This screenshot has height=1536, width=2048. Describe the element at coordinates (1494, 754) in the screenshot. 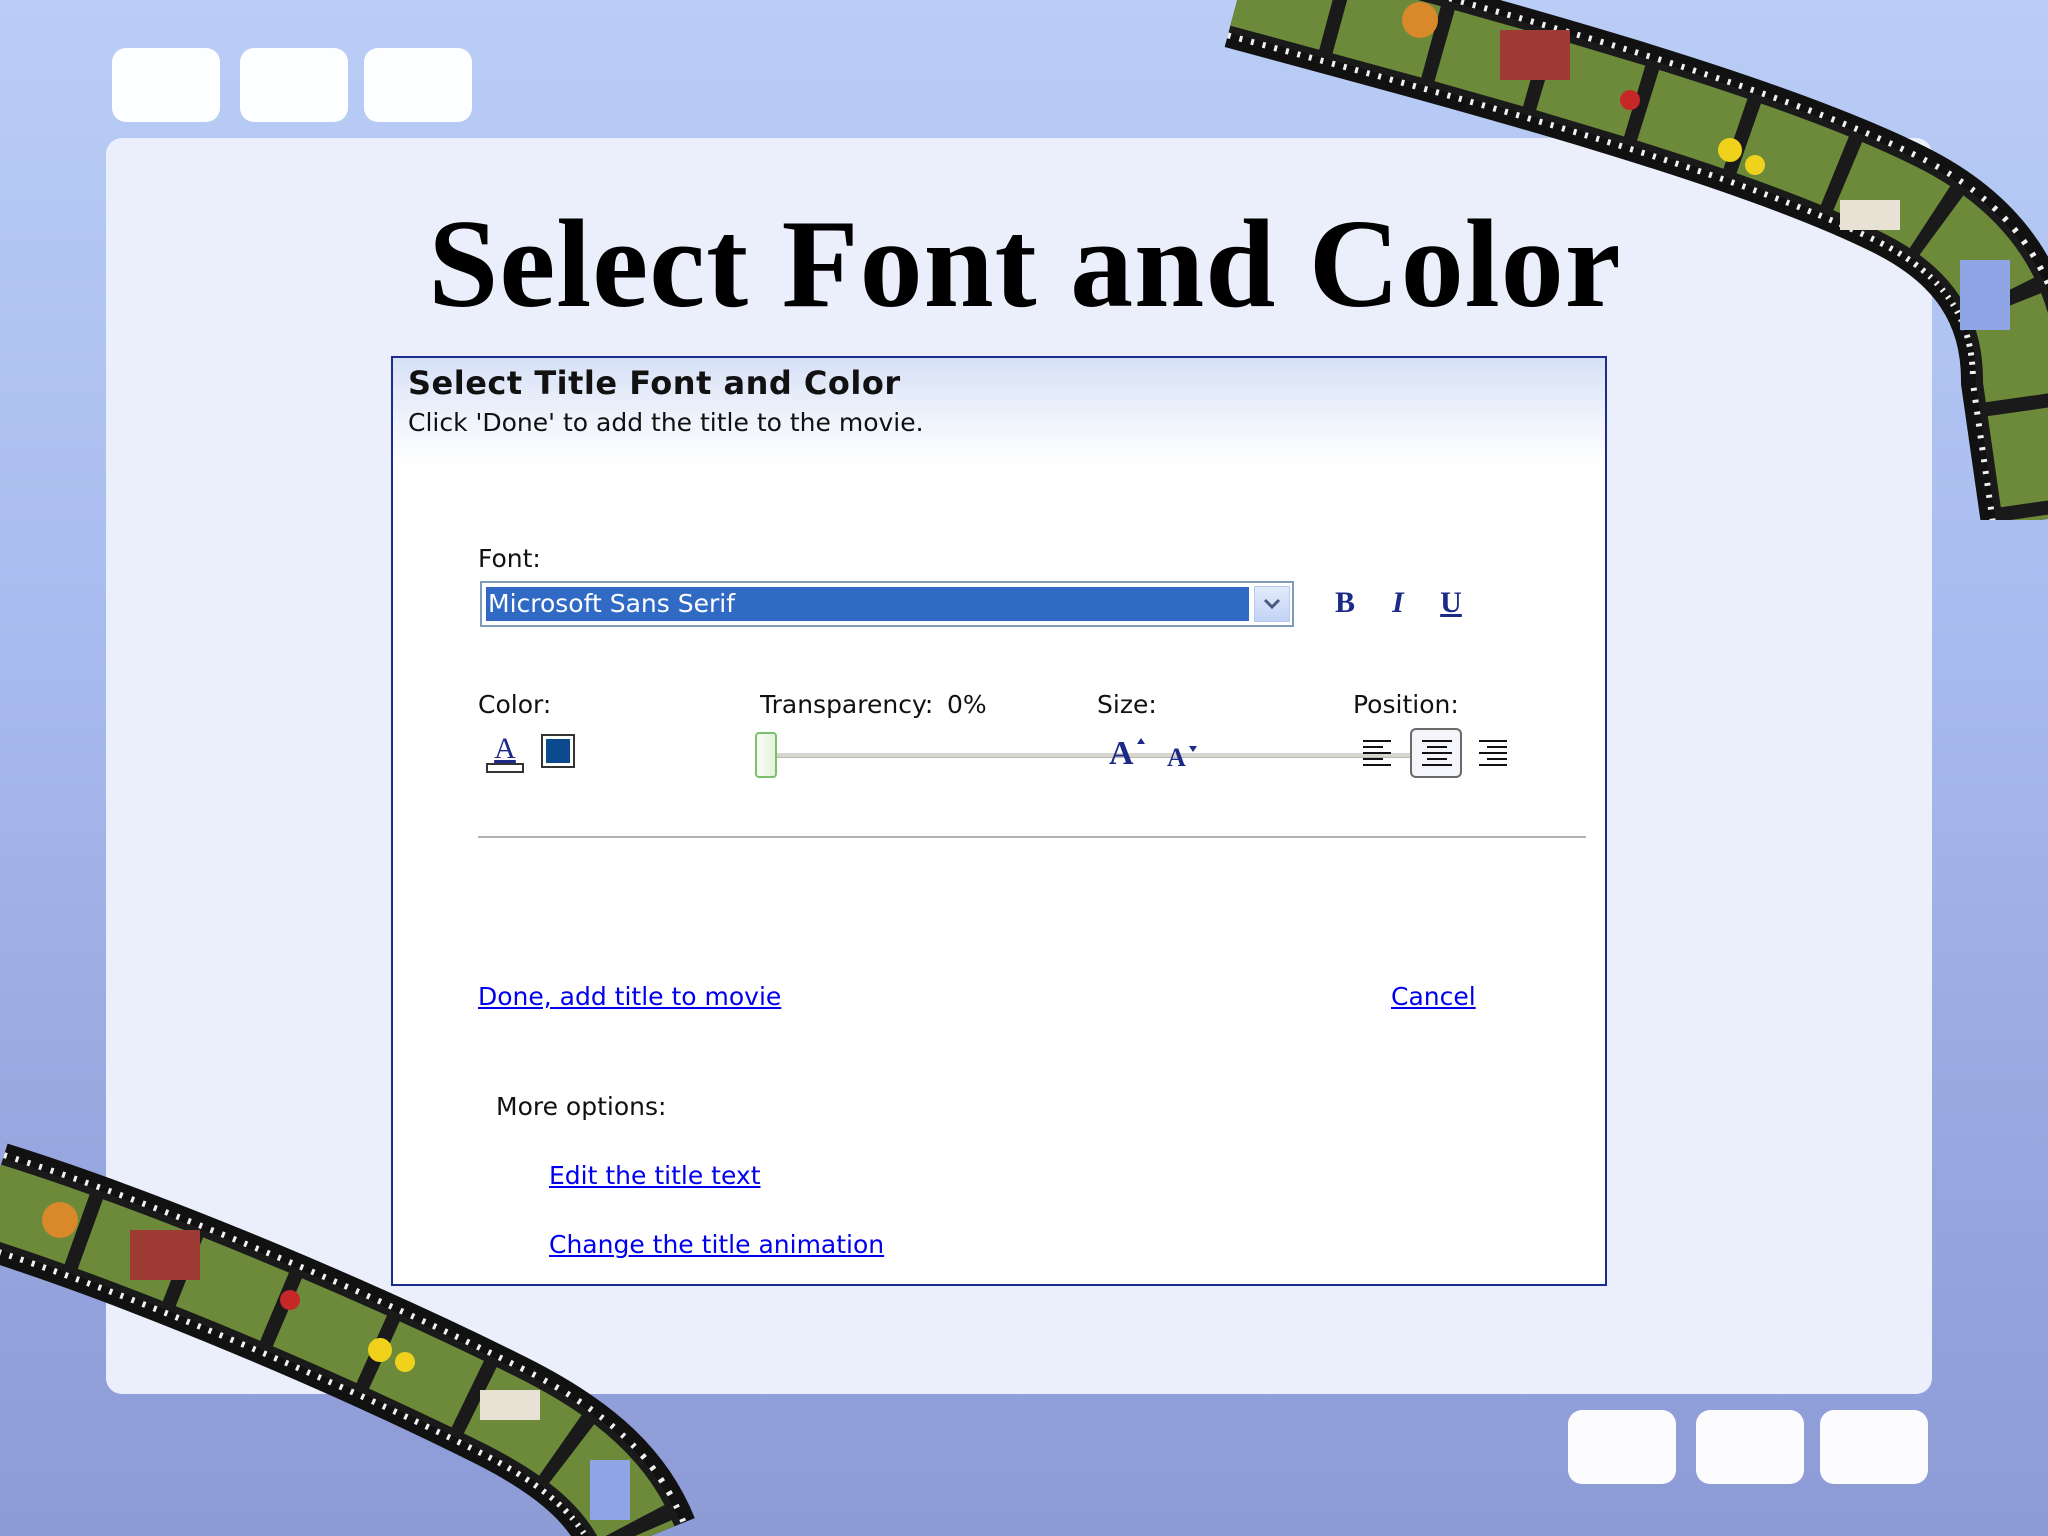

I see `align-right-icon` at that location.